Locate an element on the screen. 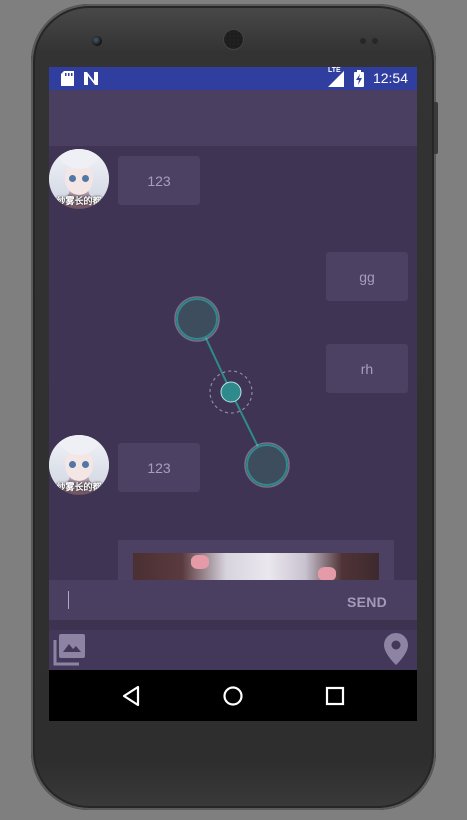  composer-bar: SEND is located at coordinates (233, 600).